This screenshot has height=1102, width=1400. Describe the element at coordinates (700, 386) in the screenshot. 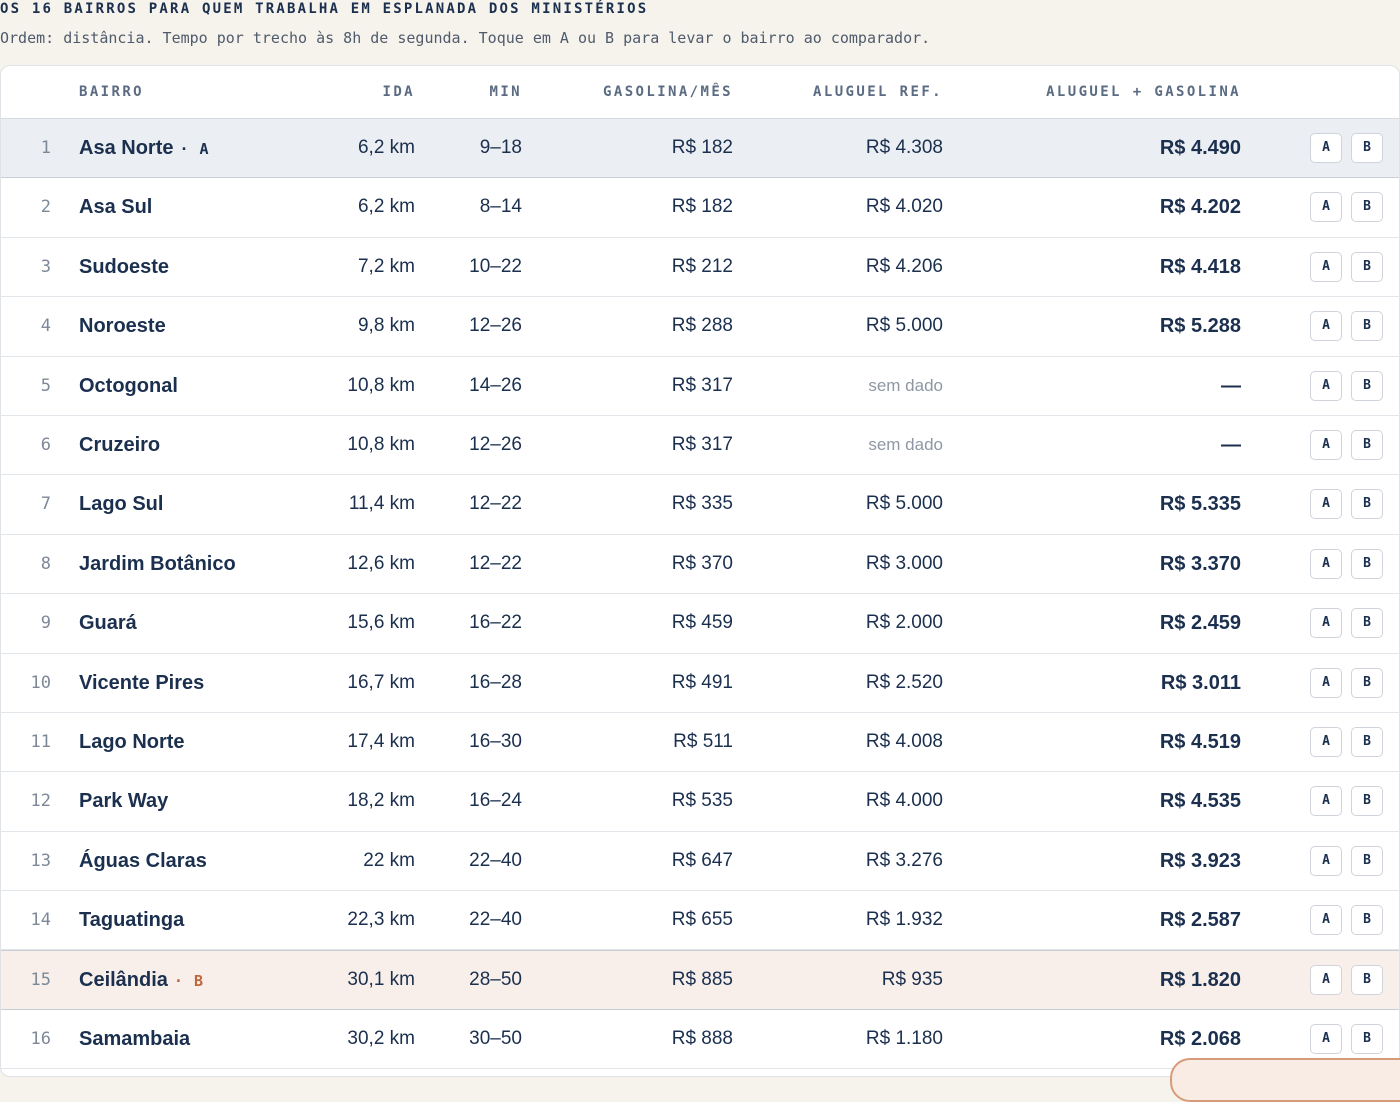

I see `table-row: 5 Octogonal 10,8 km 14–26 R$ 317 sem dado — A B` at that location.